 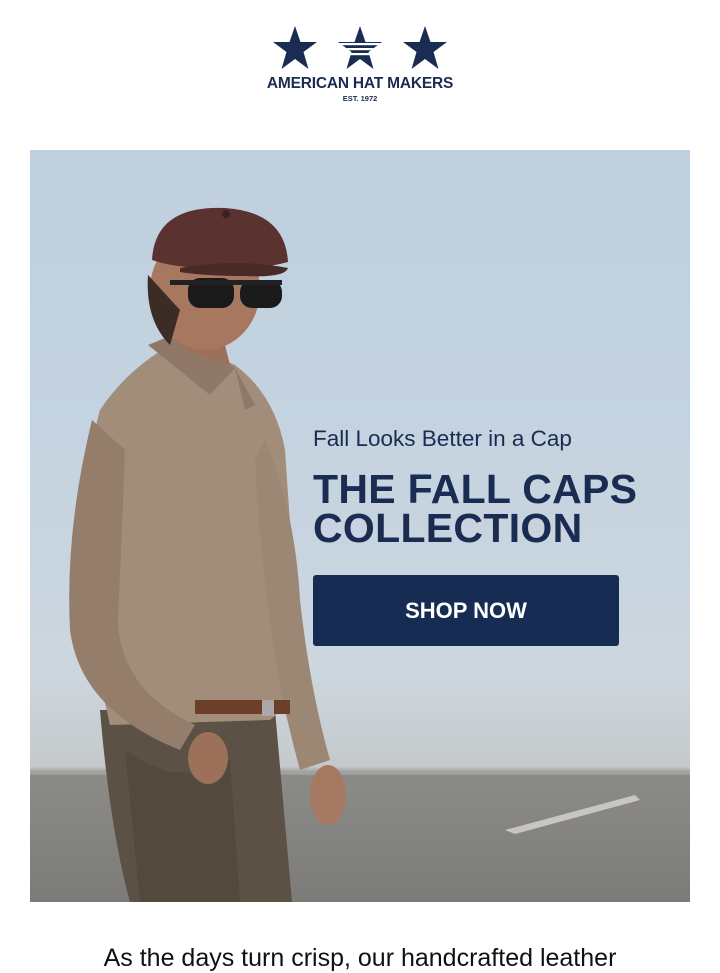 What do you see at coordinates (360, 98) in the screenshot?
I see `brand-established: EST. 1972` at bounding box center [360, 98].